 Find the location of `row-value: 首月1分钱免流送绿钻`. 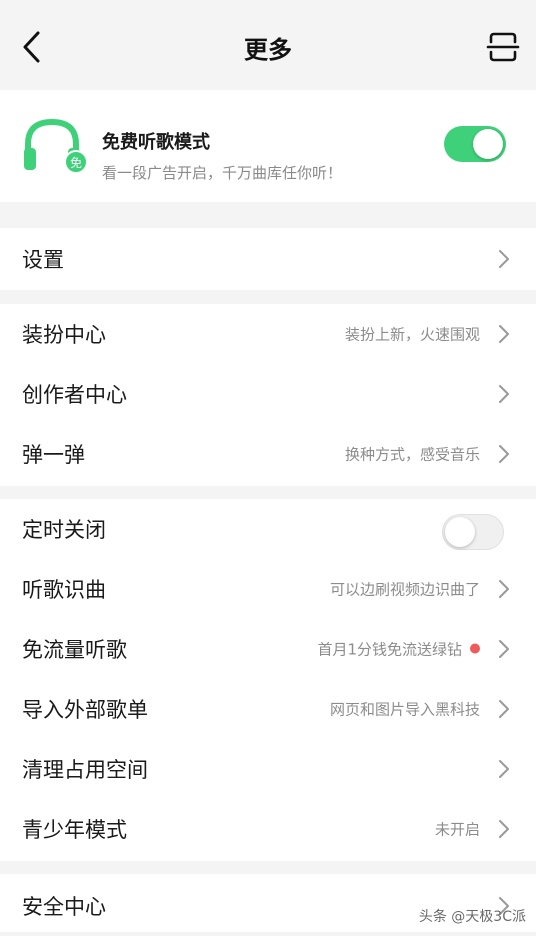

row-value: 首月1分钱免流送绿钻 is located at coordinates (389, 650).